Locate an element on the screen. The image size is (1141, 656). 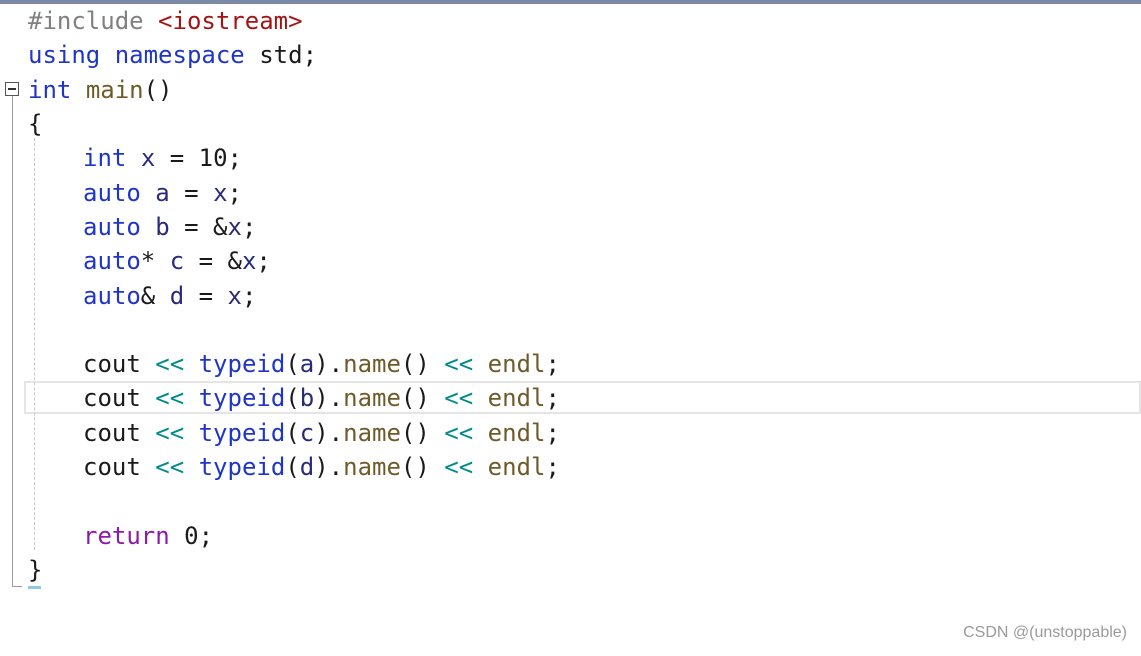
number-literal: 0 is located at coordinates (191, 536).